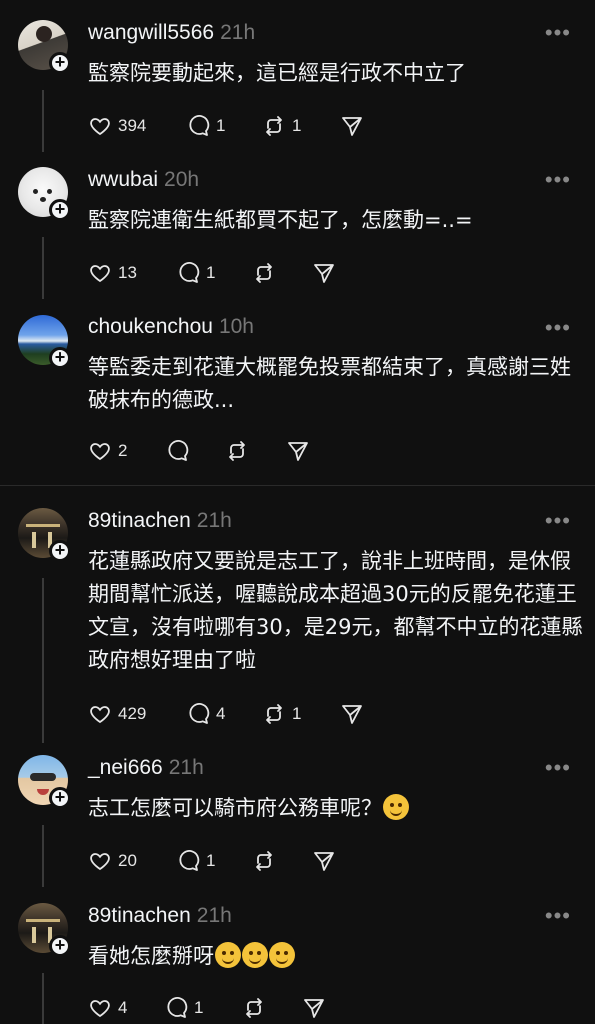 The image size is (595, 1024). I want to click on smirking-emoji-icon, so click(282, 955).